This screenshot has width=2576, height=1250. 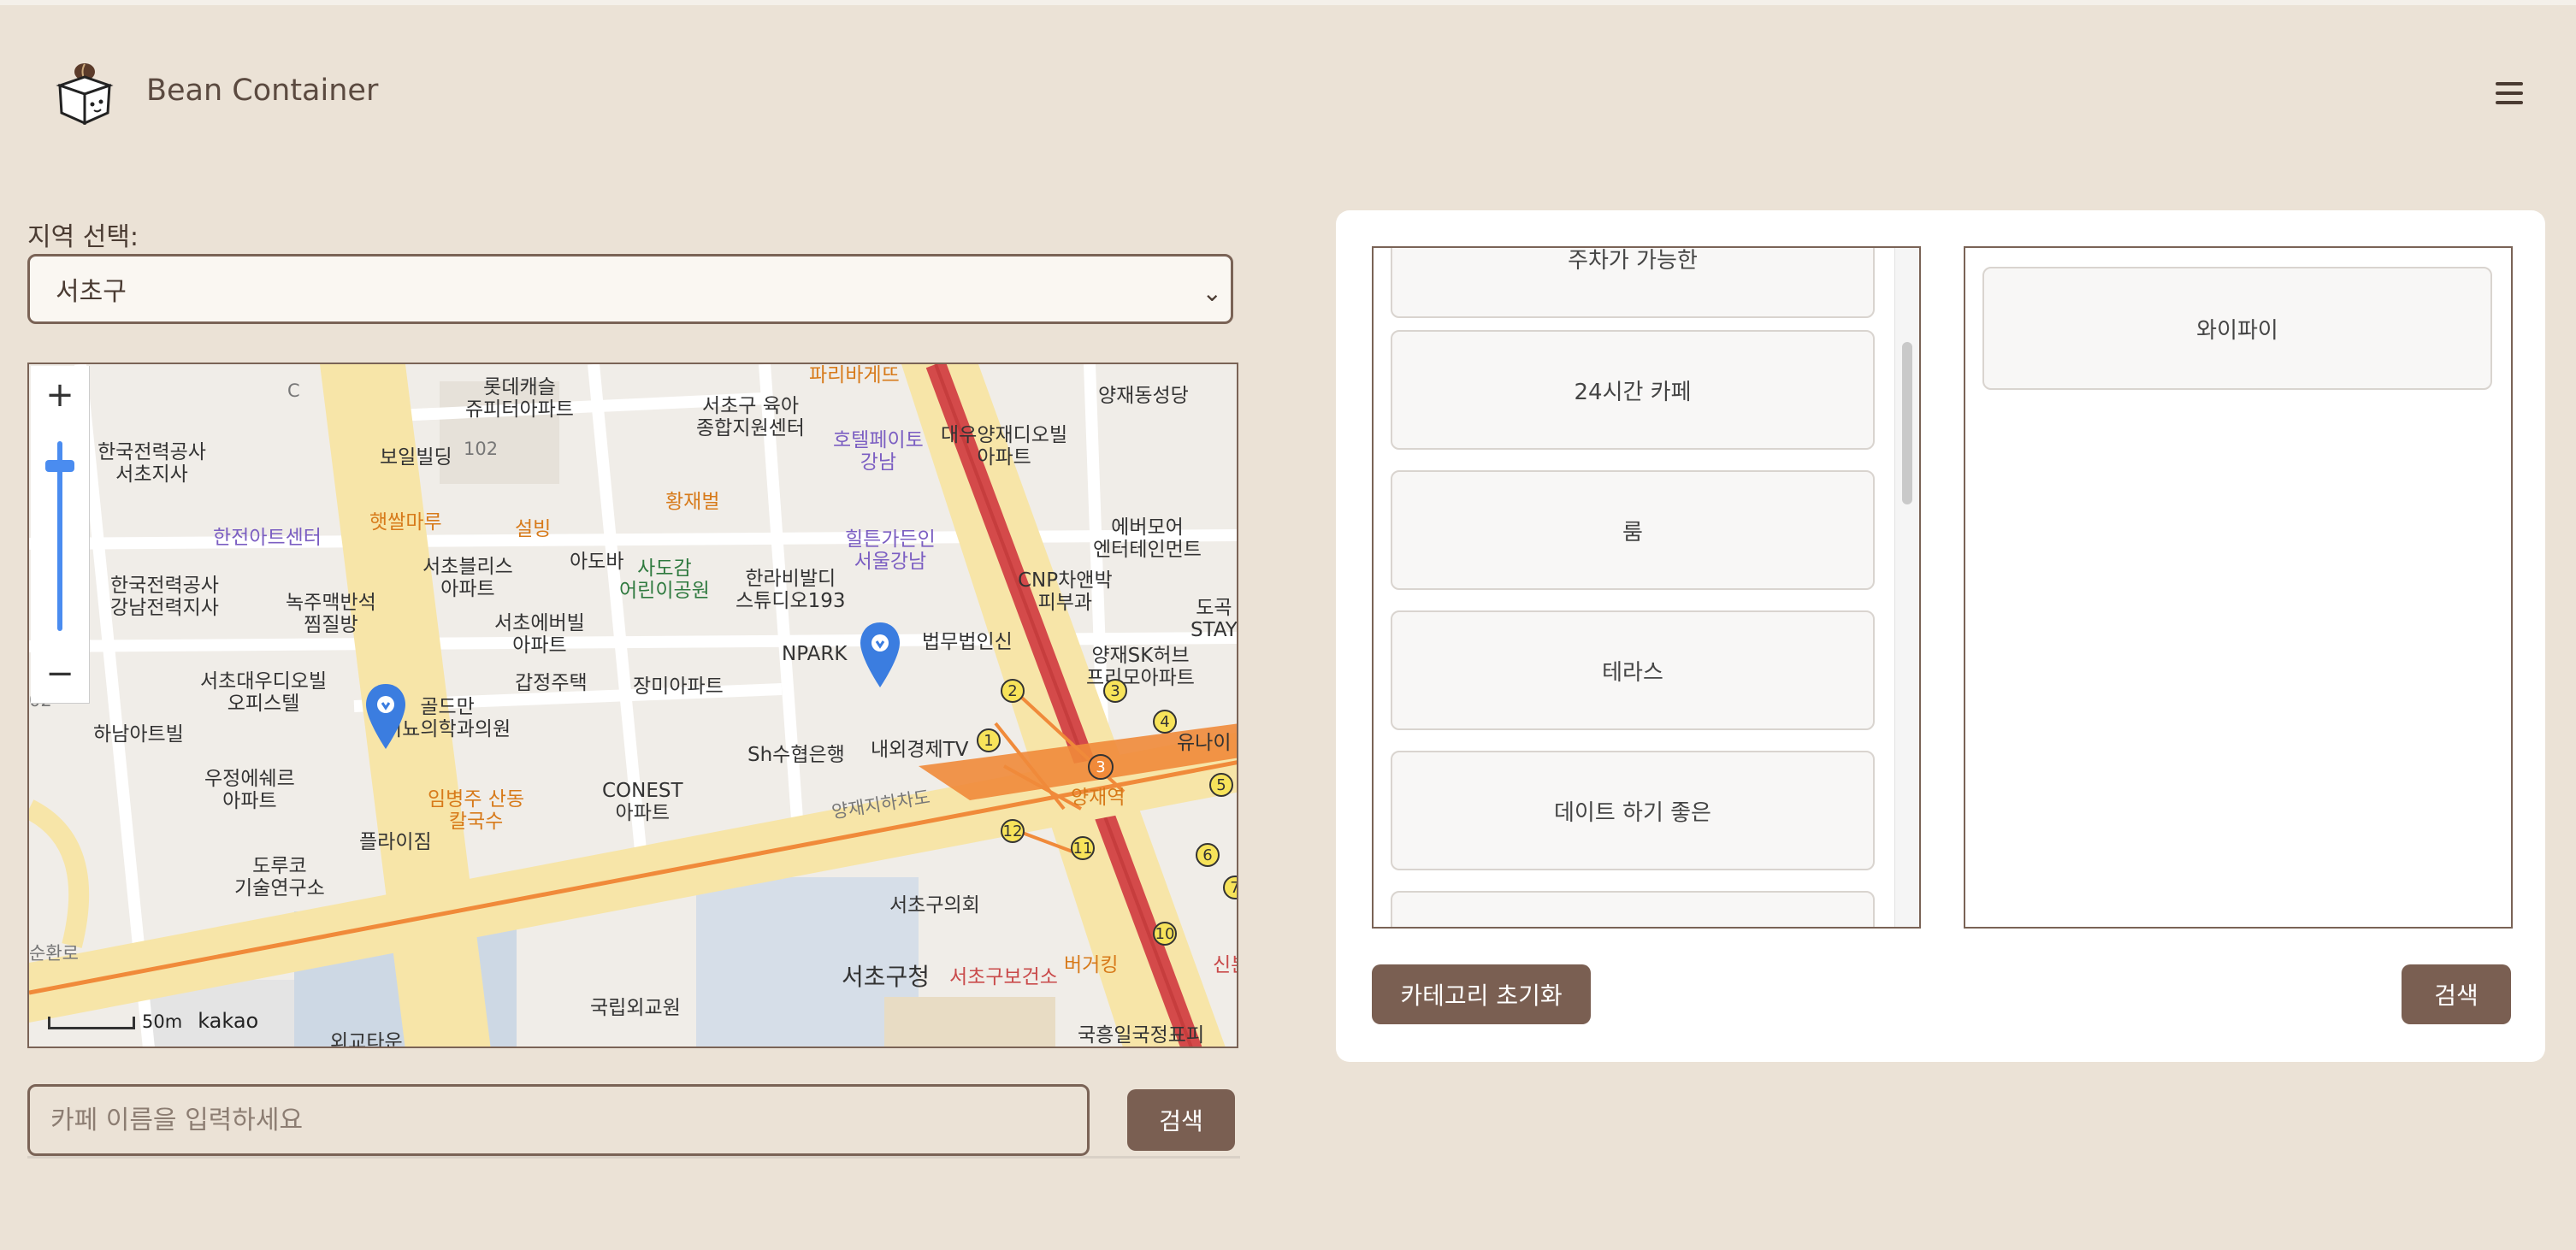 I want to click on chevron-down-icon: ⌄, so click(x=1212, y=293).